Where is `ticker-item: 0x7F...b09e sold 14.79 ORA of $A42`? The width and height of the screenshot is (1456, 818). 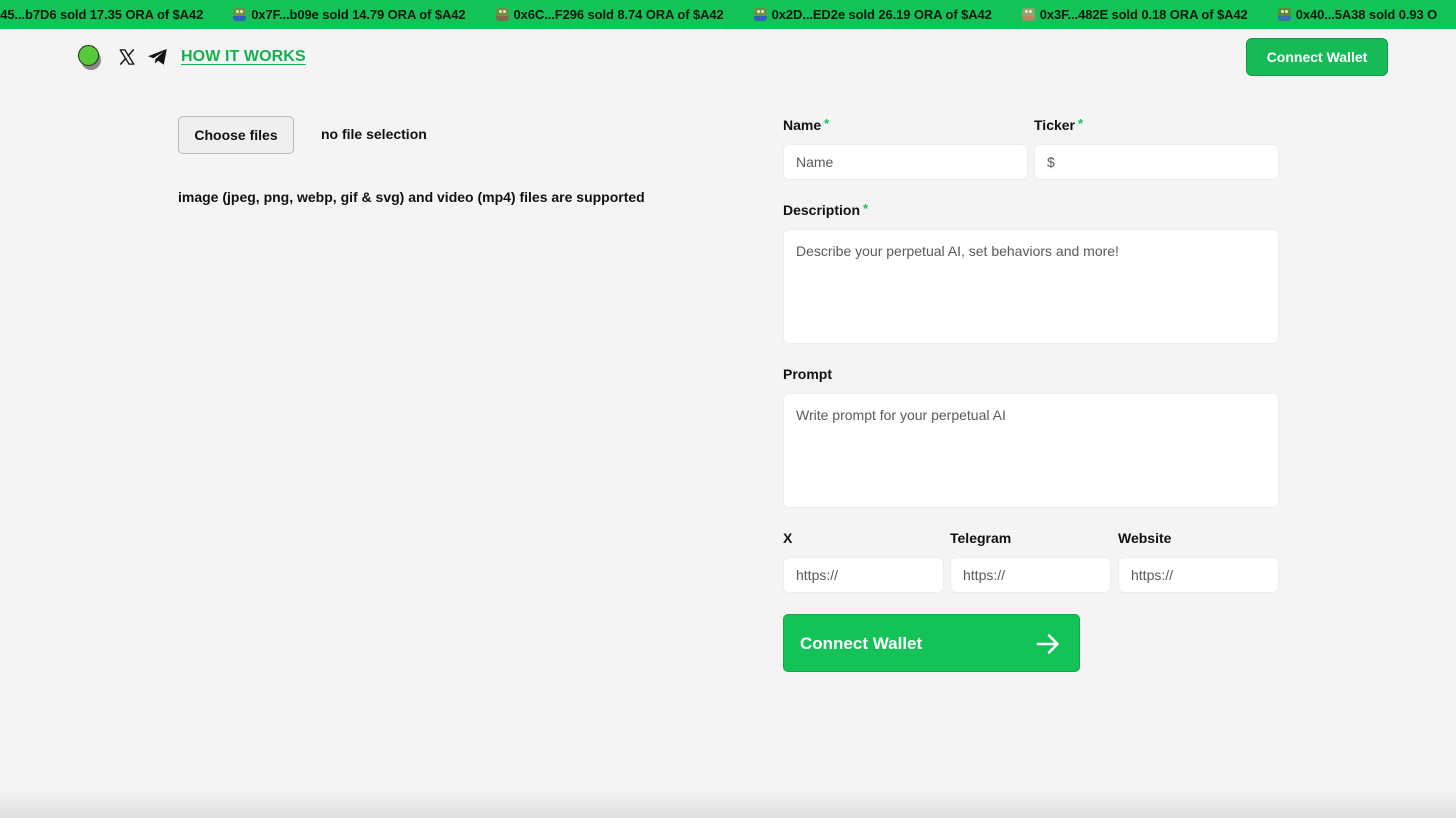 ticker-item: 0x7F...b09e sold 14.79 ORA of $A42 is located at coordinates (349, 14).